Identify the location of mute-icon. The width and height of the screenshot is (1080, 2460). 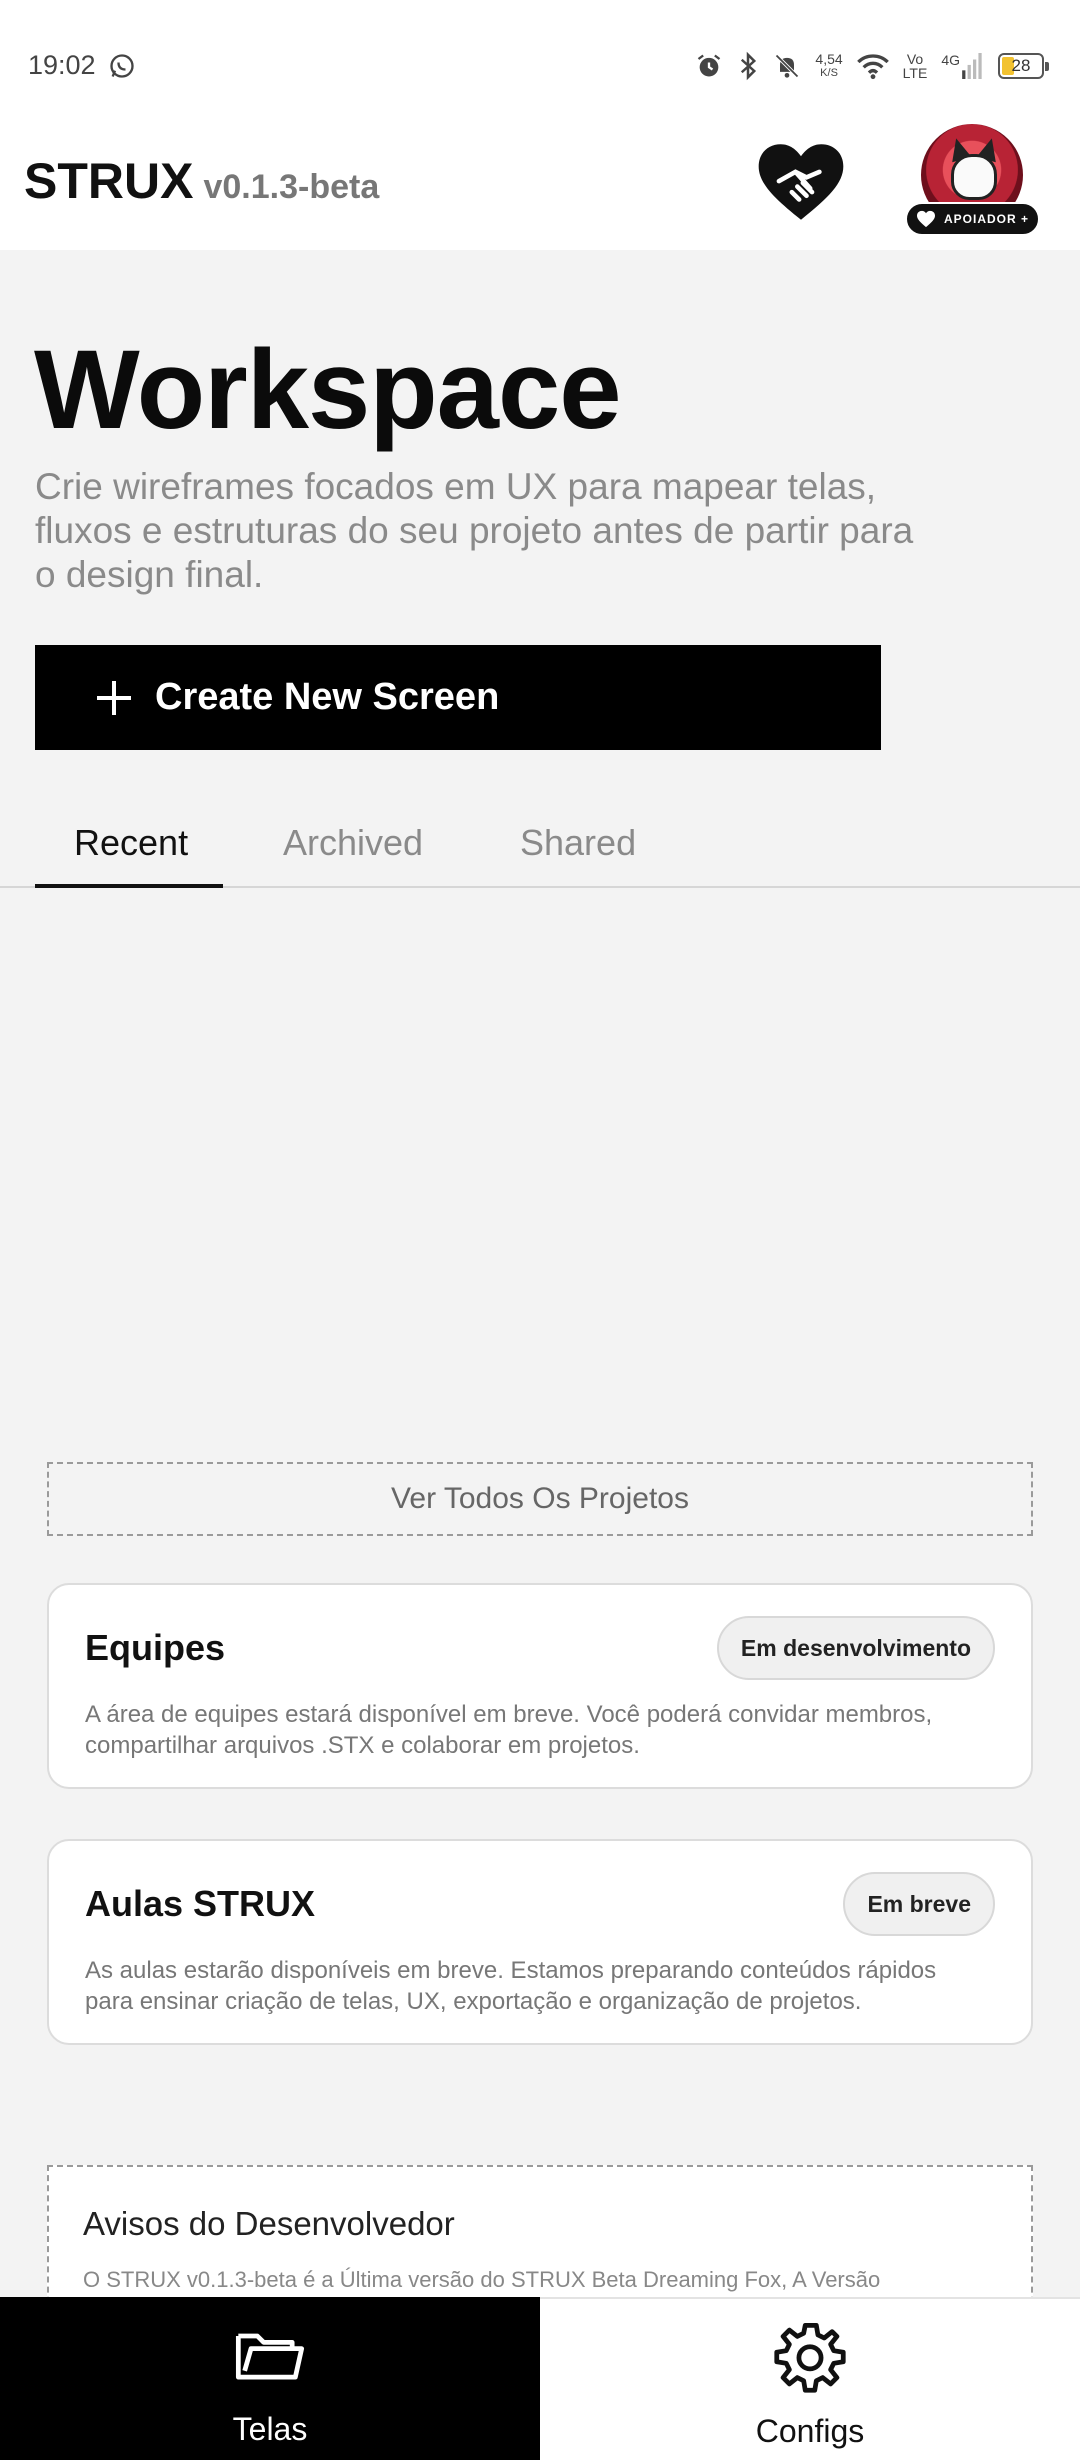
(787, 66).